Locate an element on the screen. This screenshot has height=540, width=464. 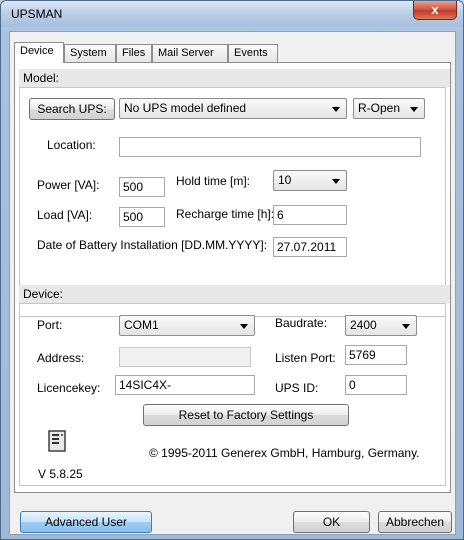
baudrate-label: Baudrate: is located at coordinates (301, 323).